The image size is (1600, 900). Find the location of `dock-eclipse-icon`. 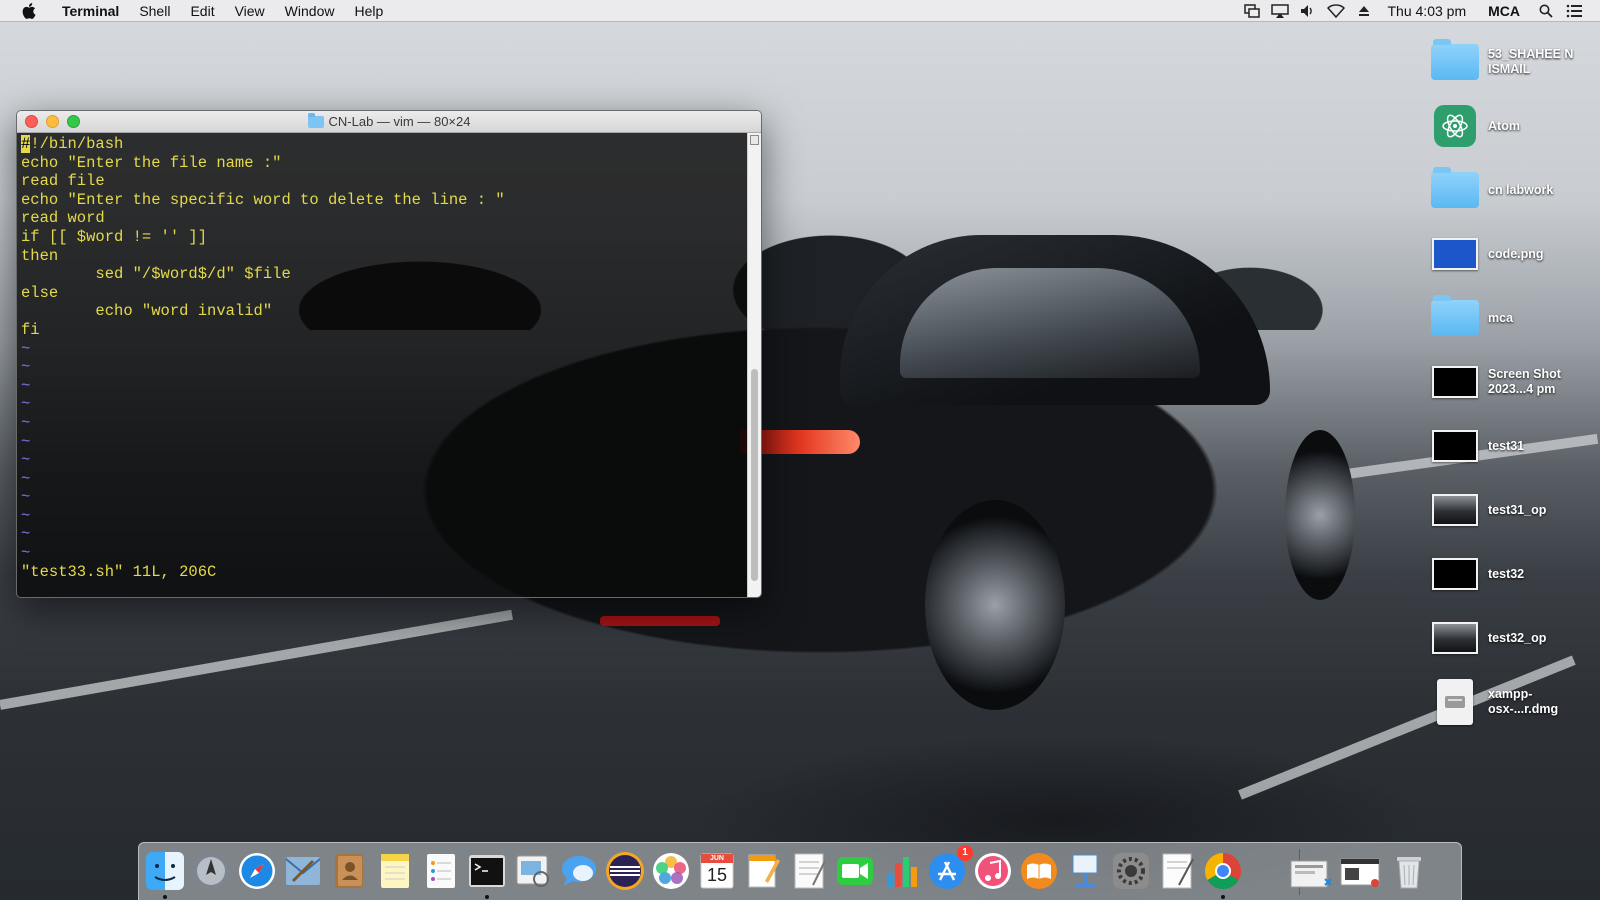

dock-eclipse-icon is located at coordinates (625, 871).